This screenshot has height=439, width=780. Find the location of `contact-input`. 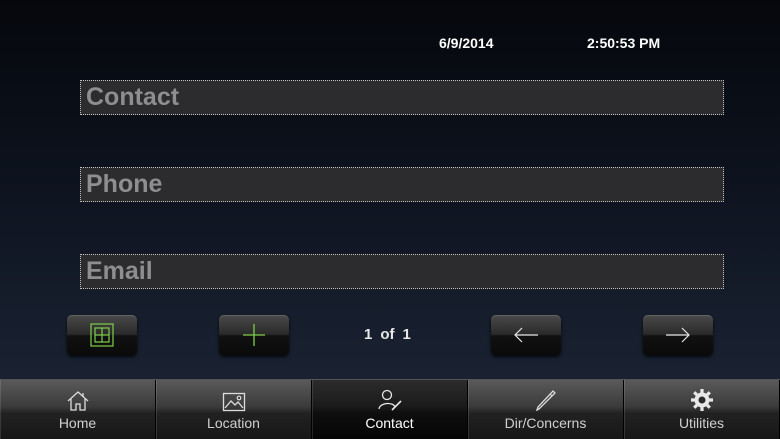

contact-input is located at coordinates (404, 97).